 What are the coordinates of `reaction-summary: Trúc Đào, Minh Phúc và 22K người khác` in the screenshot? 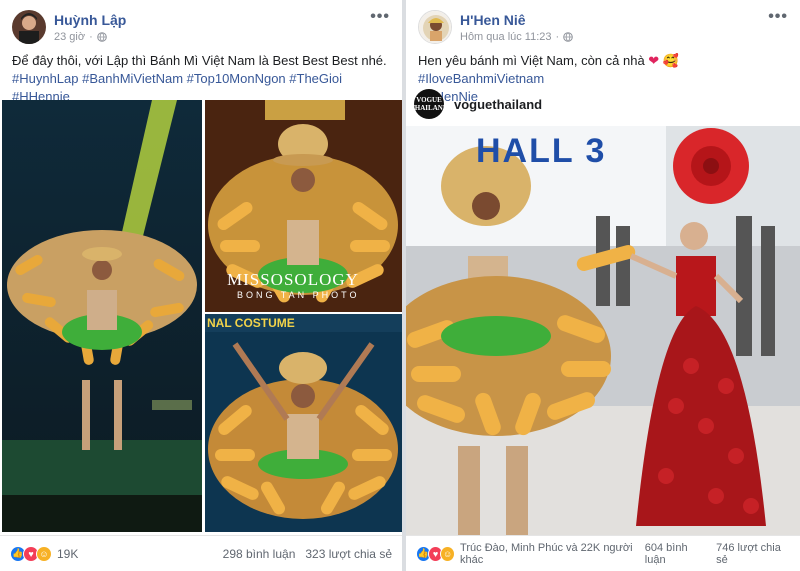 It's located at (546, 553).